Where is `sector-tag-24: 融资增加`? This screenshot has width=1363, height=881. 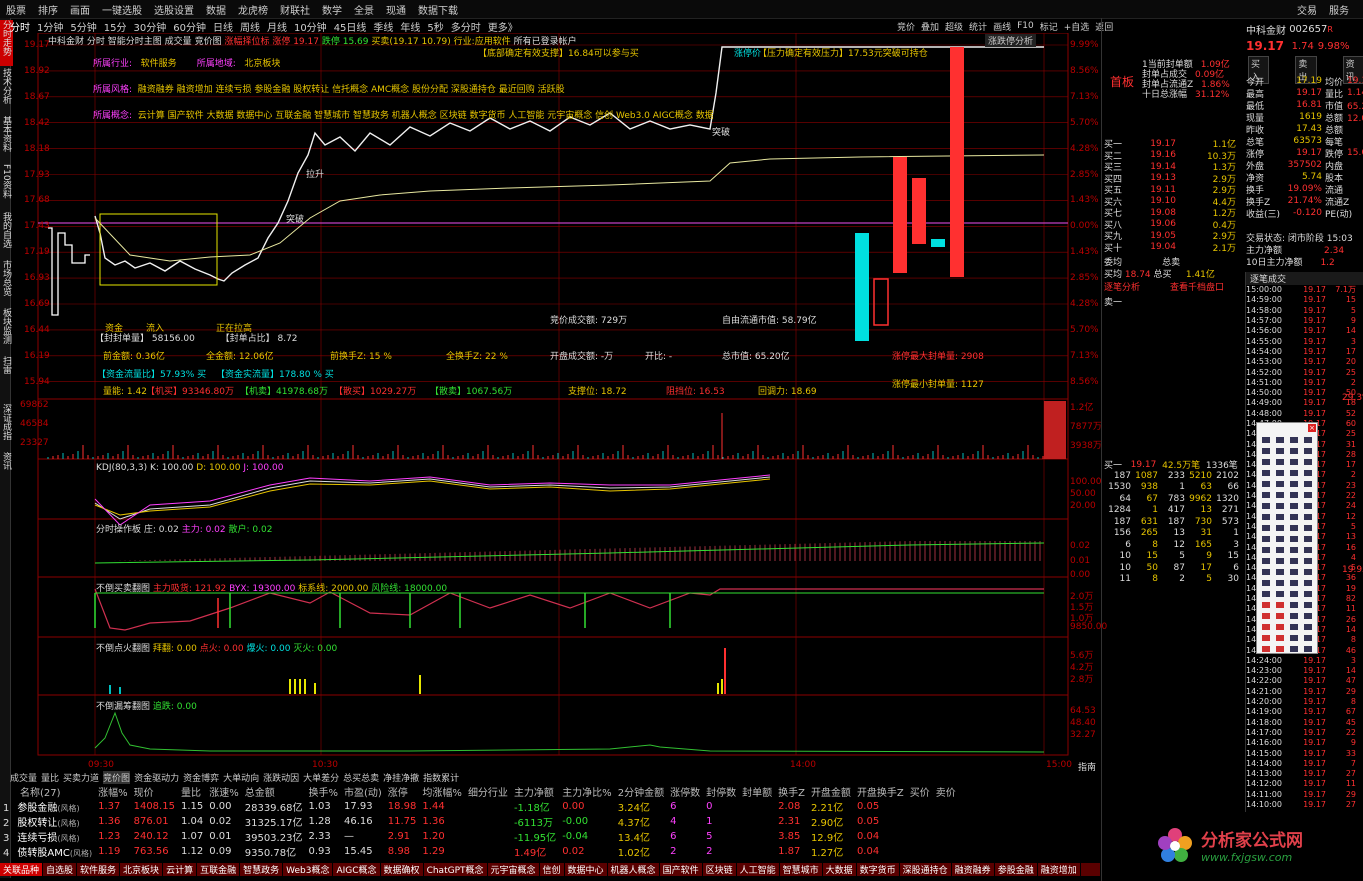
sector-tag-24: 融资增加 is located at coordinates (1059, 869).